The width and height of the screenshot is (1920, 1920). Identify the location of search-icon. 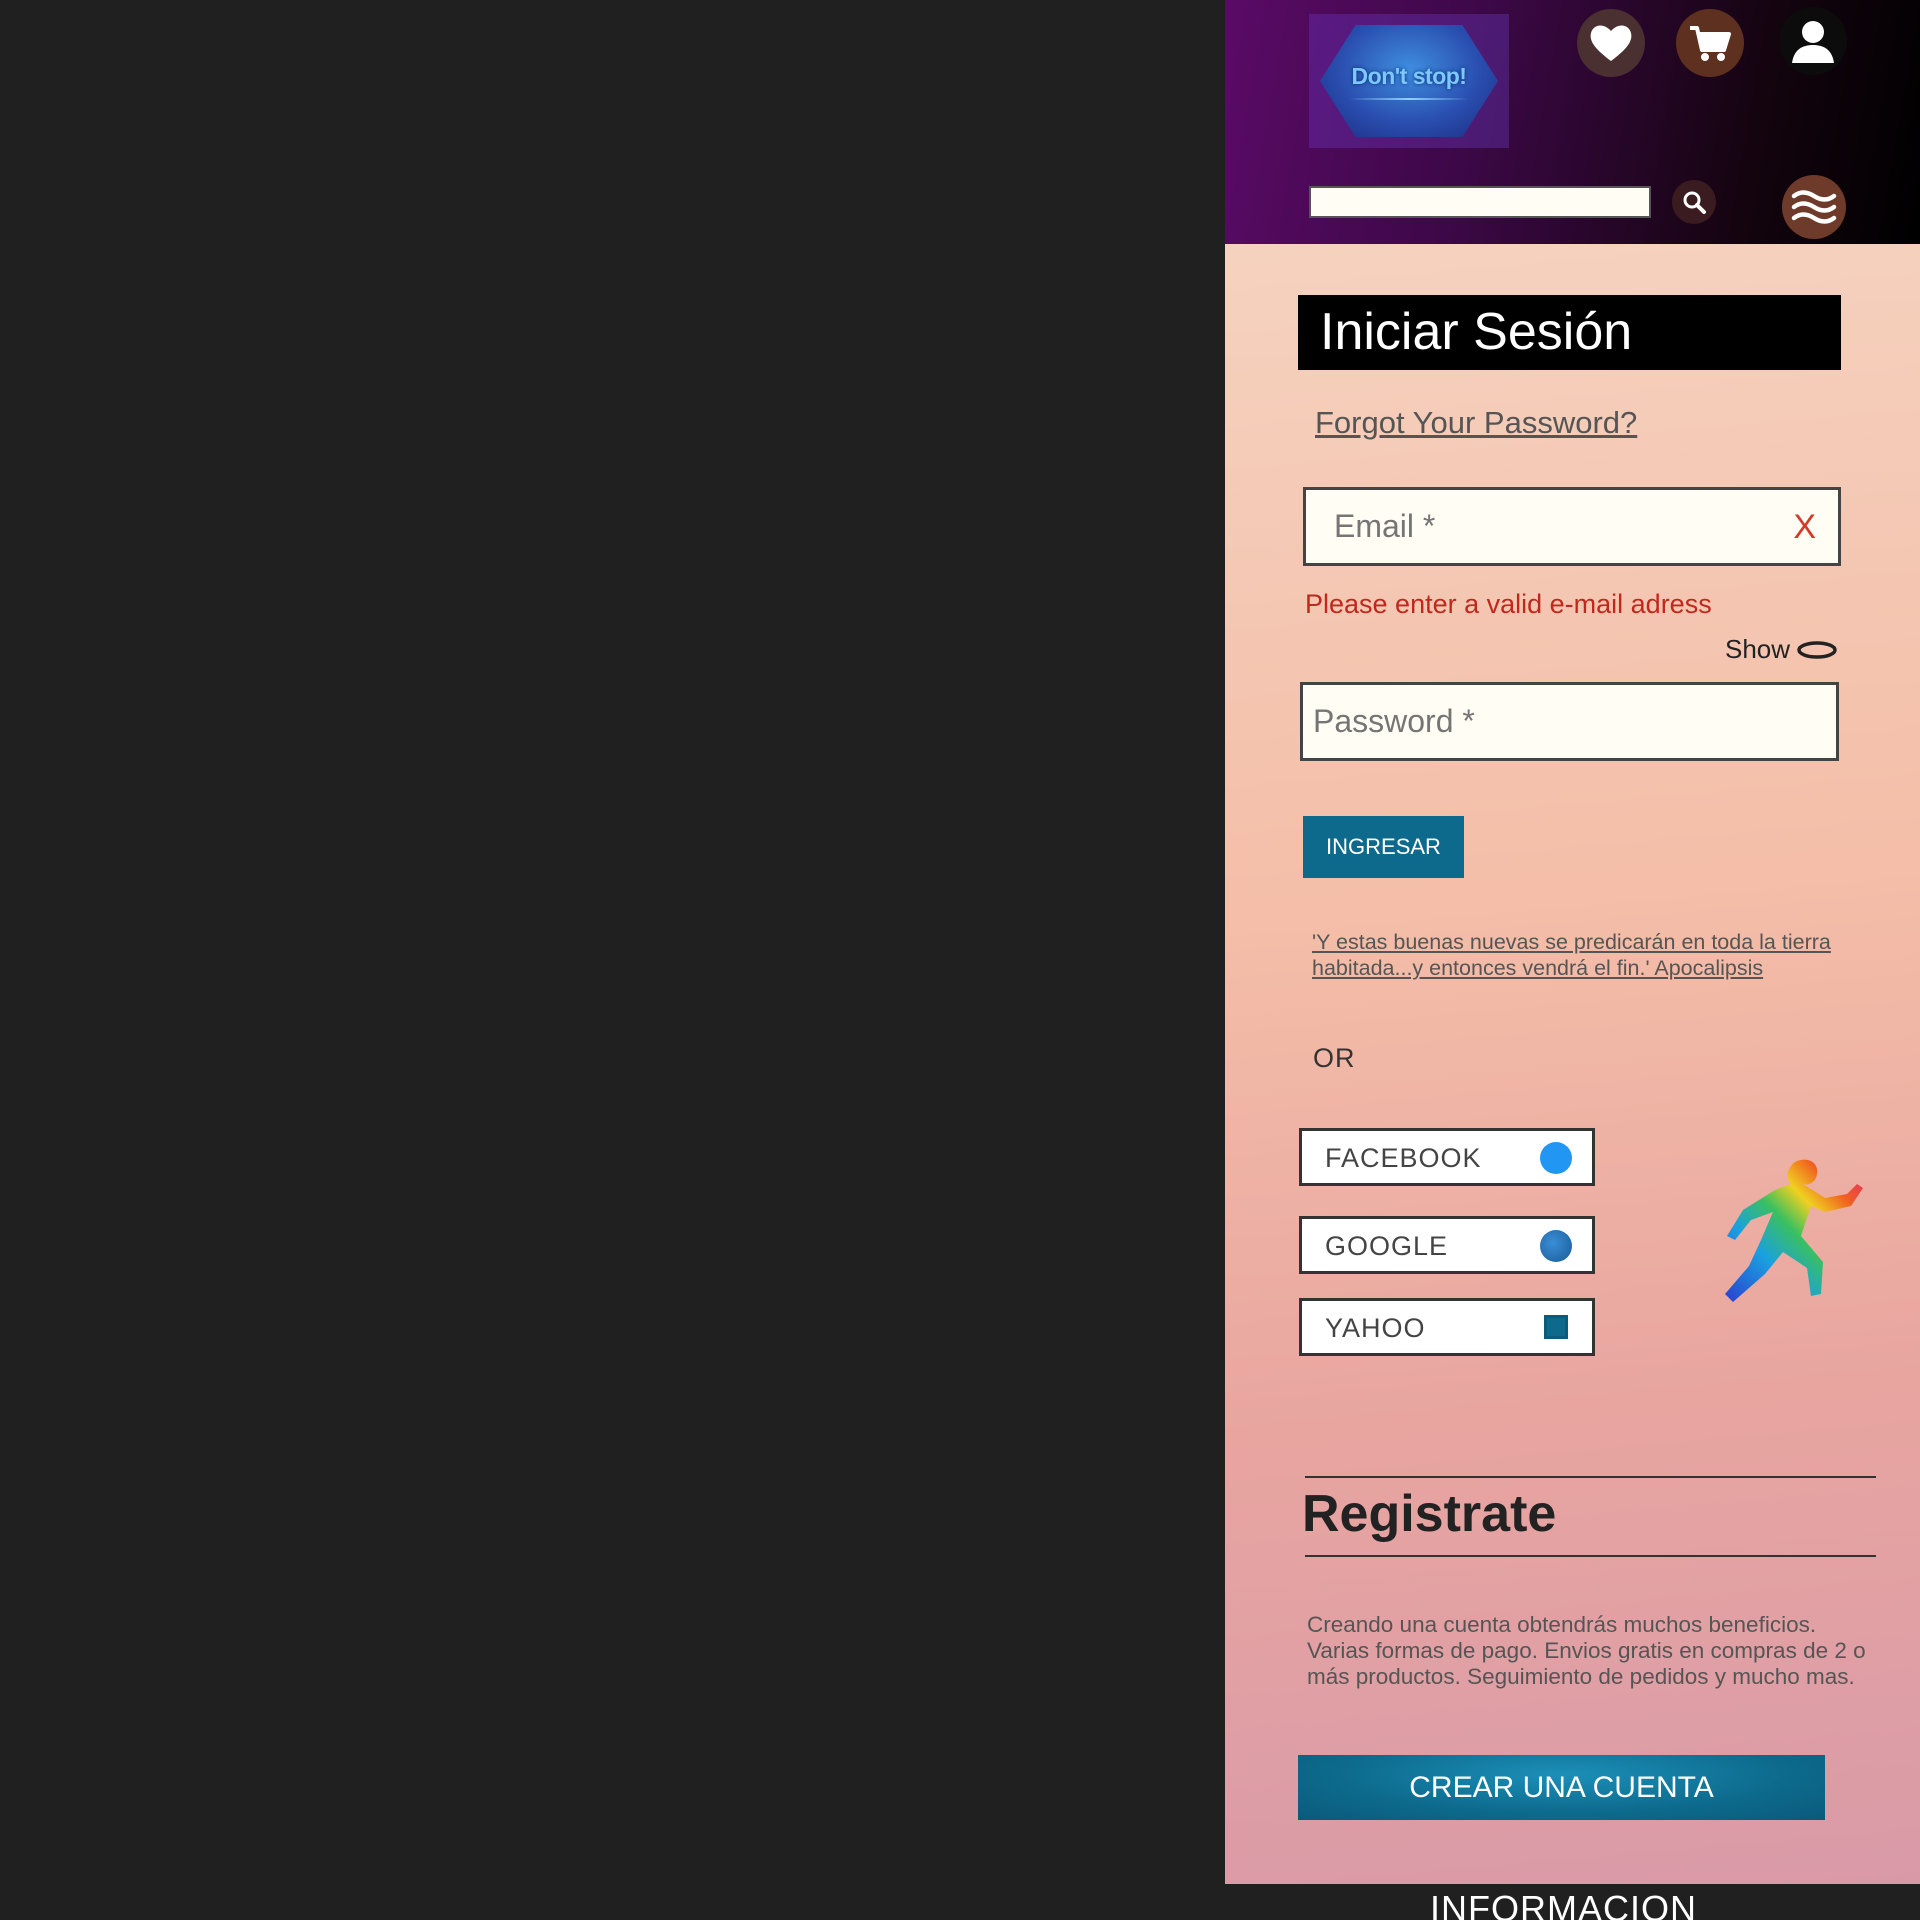
(1694, 202).